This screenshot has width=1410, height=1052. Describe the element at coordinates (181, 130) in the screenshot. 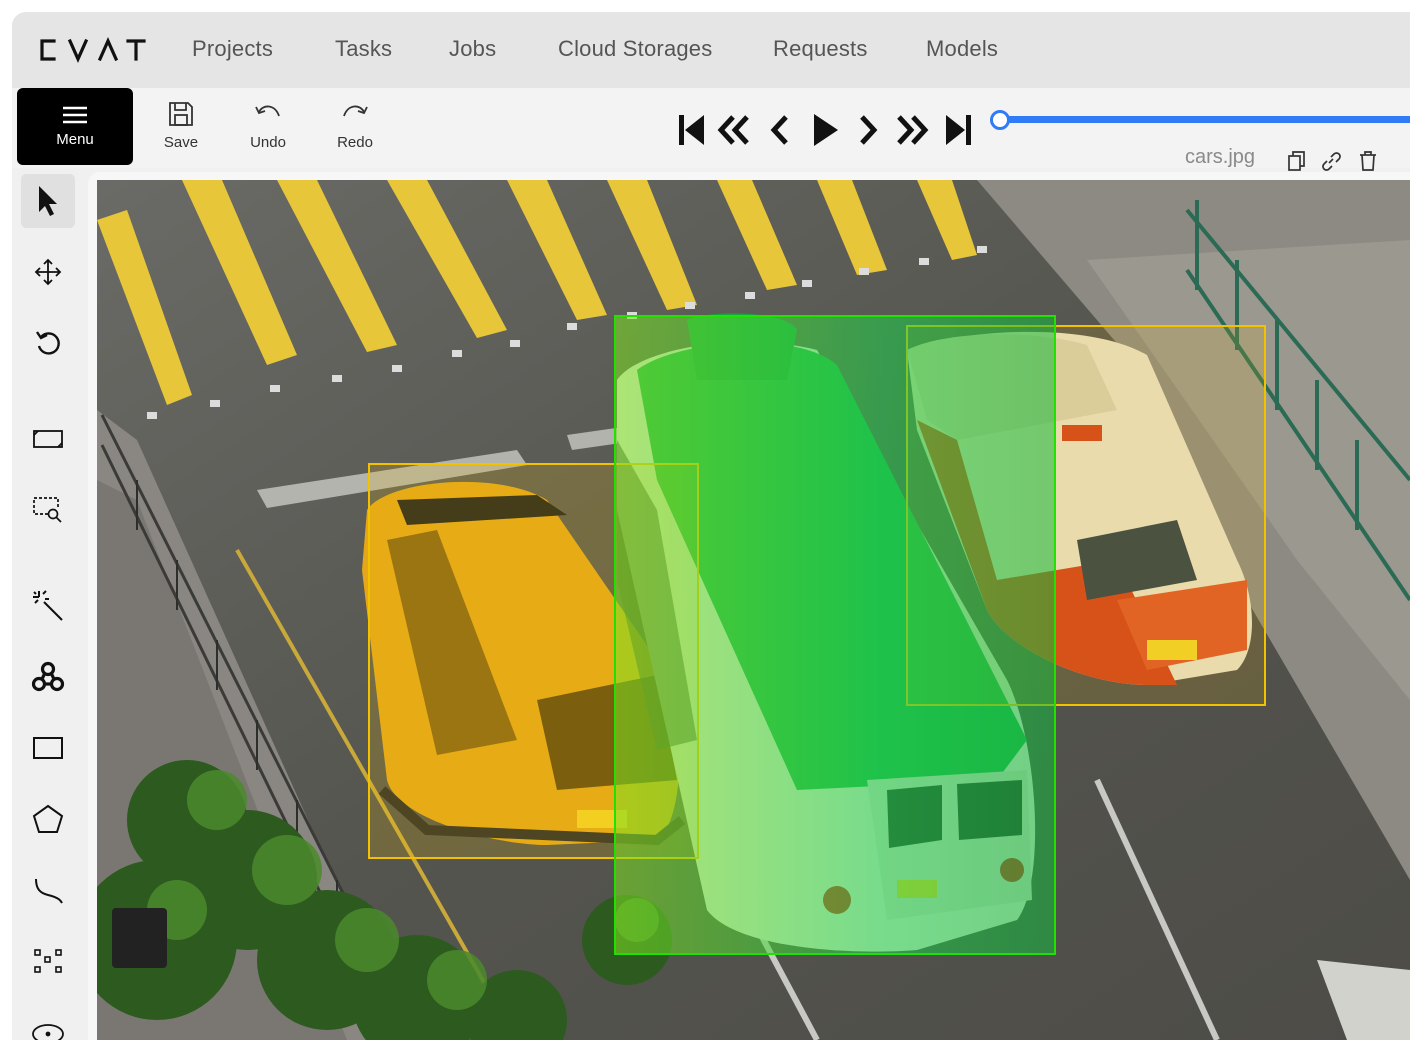

I see `save-button: Save` at that location.